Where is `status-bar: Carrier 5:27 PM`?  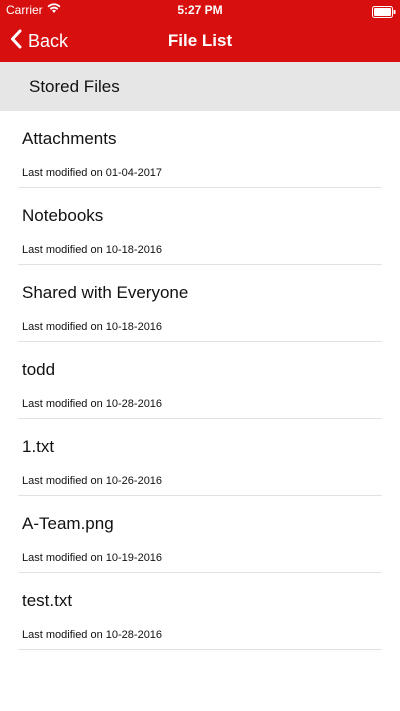
status-bar: Carrier 5:27 PM is located at coordinates (200, 10).